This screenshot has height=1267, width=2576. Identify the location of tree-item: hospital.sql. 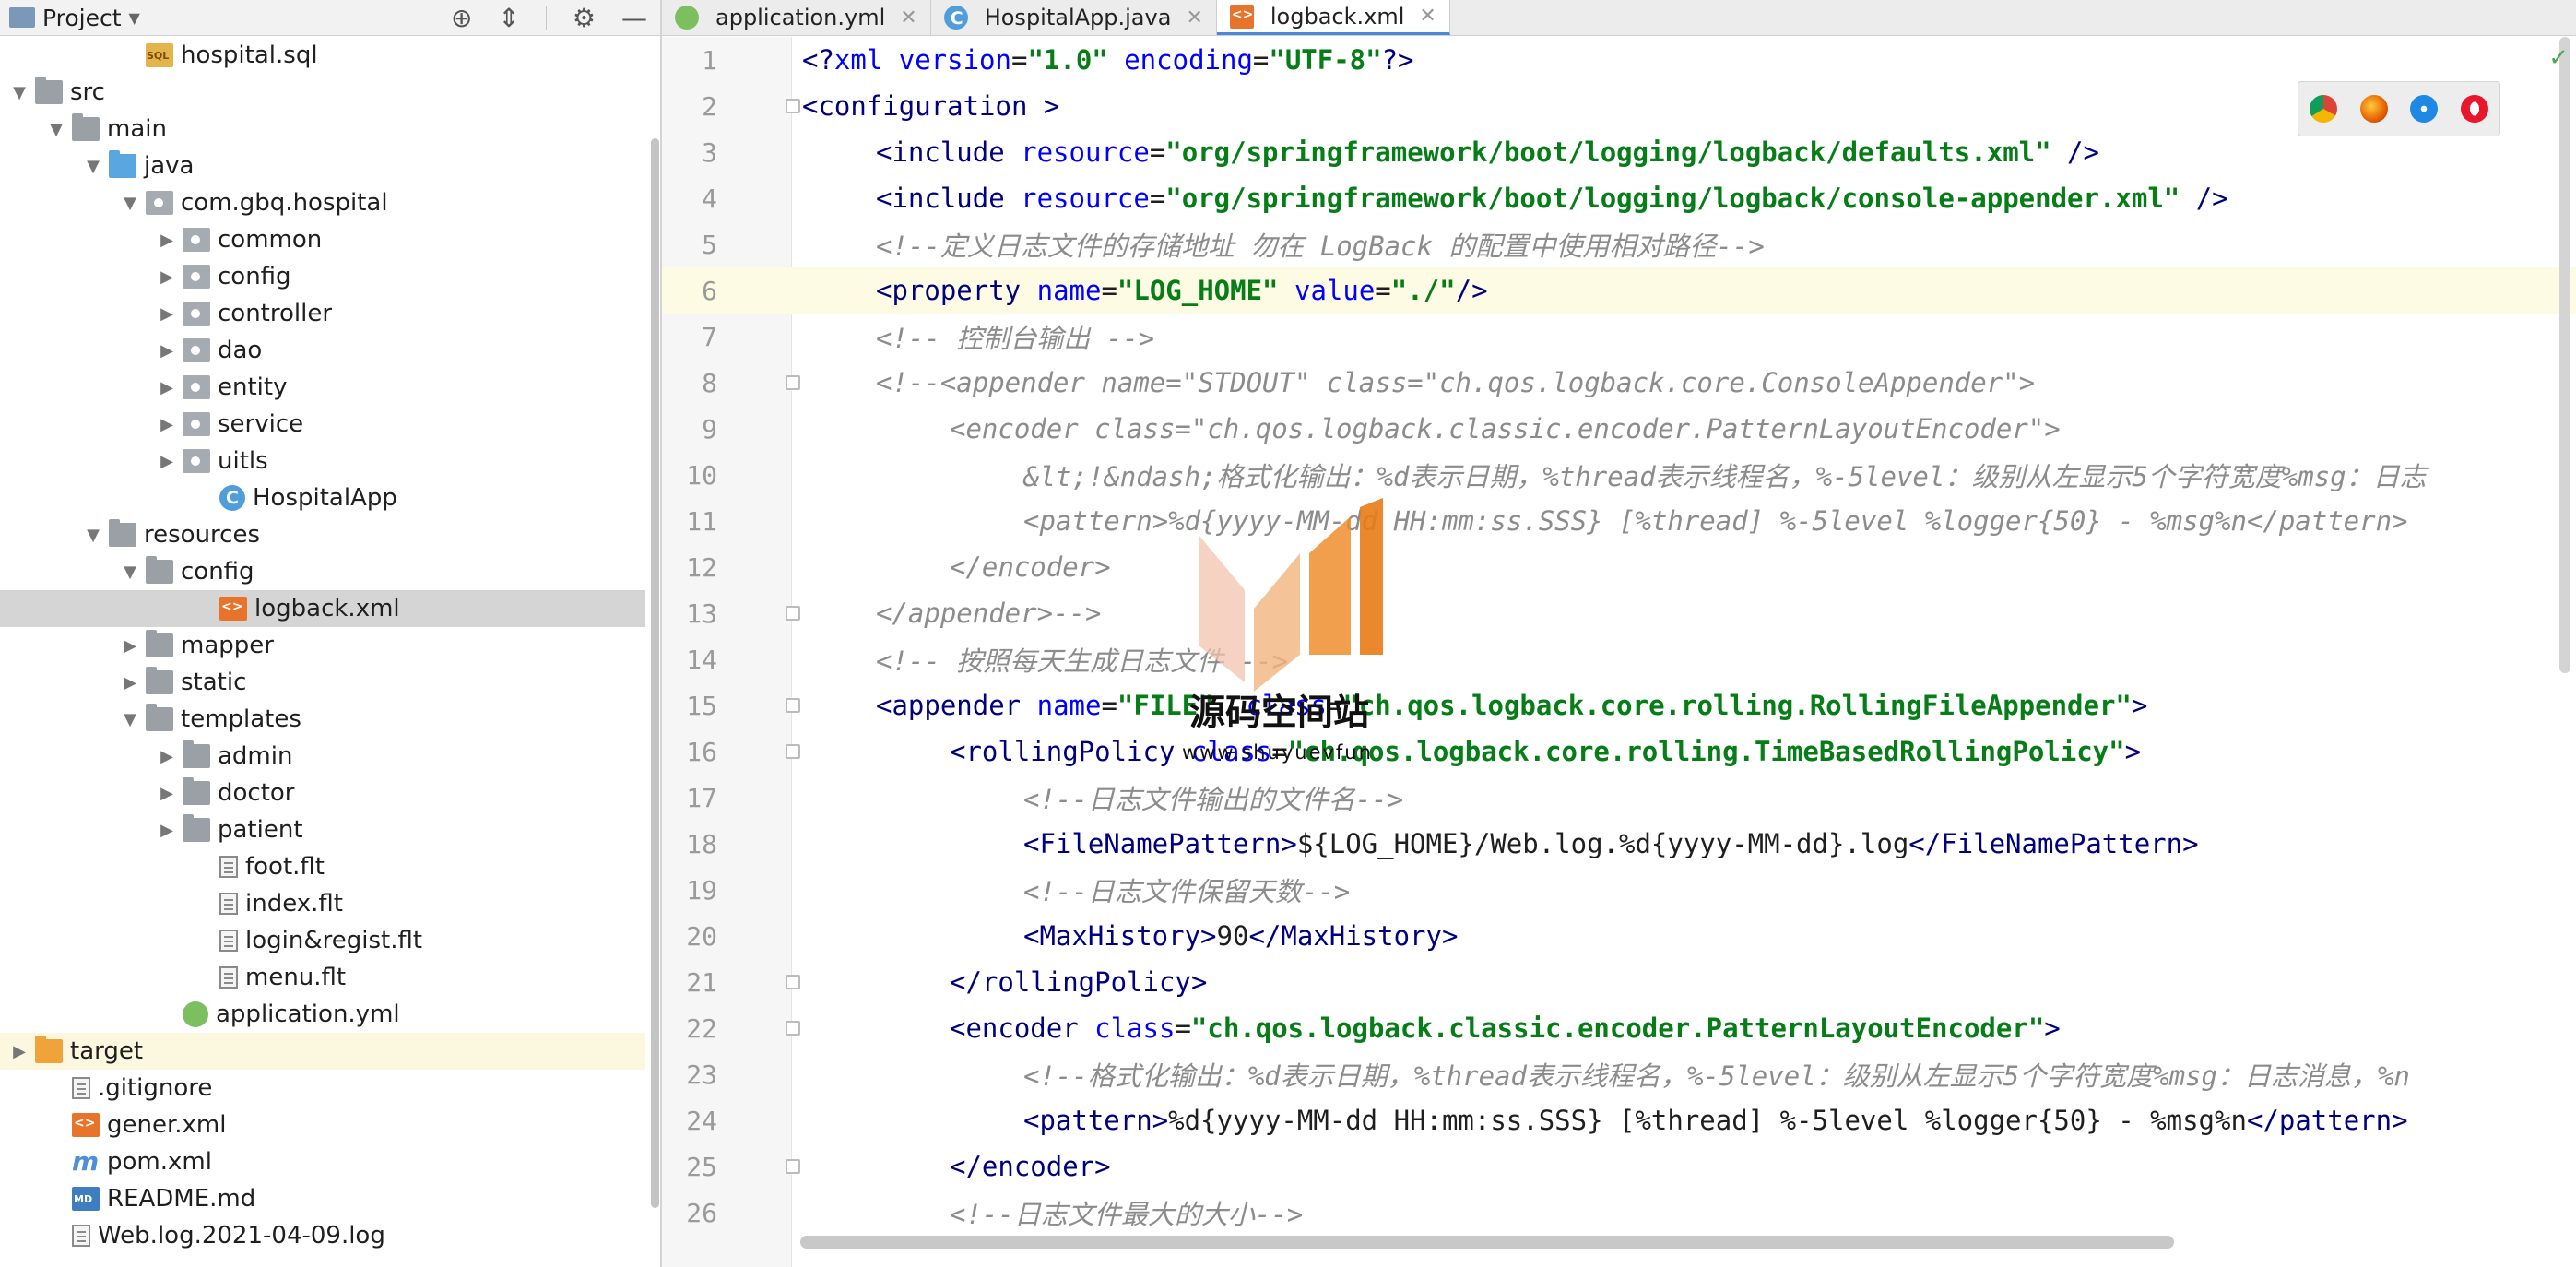
(322, 55).